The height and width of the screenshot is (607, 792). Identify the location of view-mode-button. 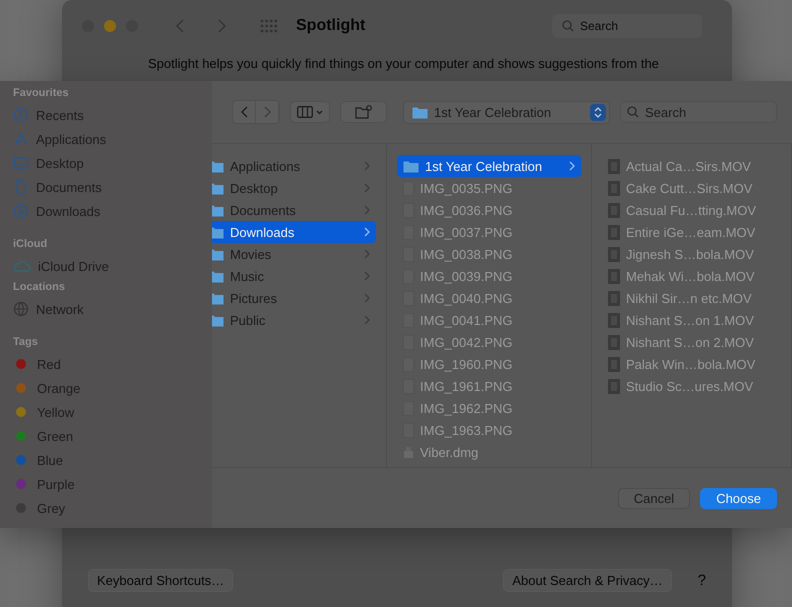
(310, 112).